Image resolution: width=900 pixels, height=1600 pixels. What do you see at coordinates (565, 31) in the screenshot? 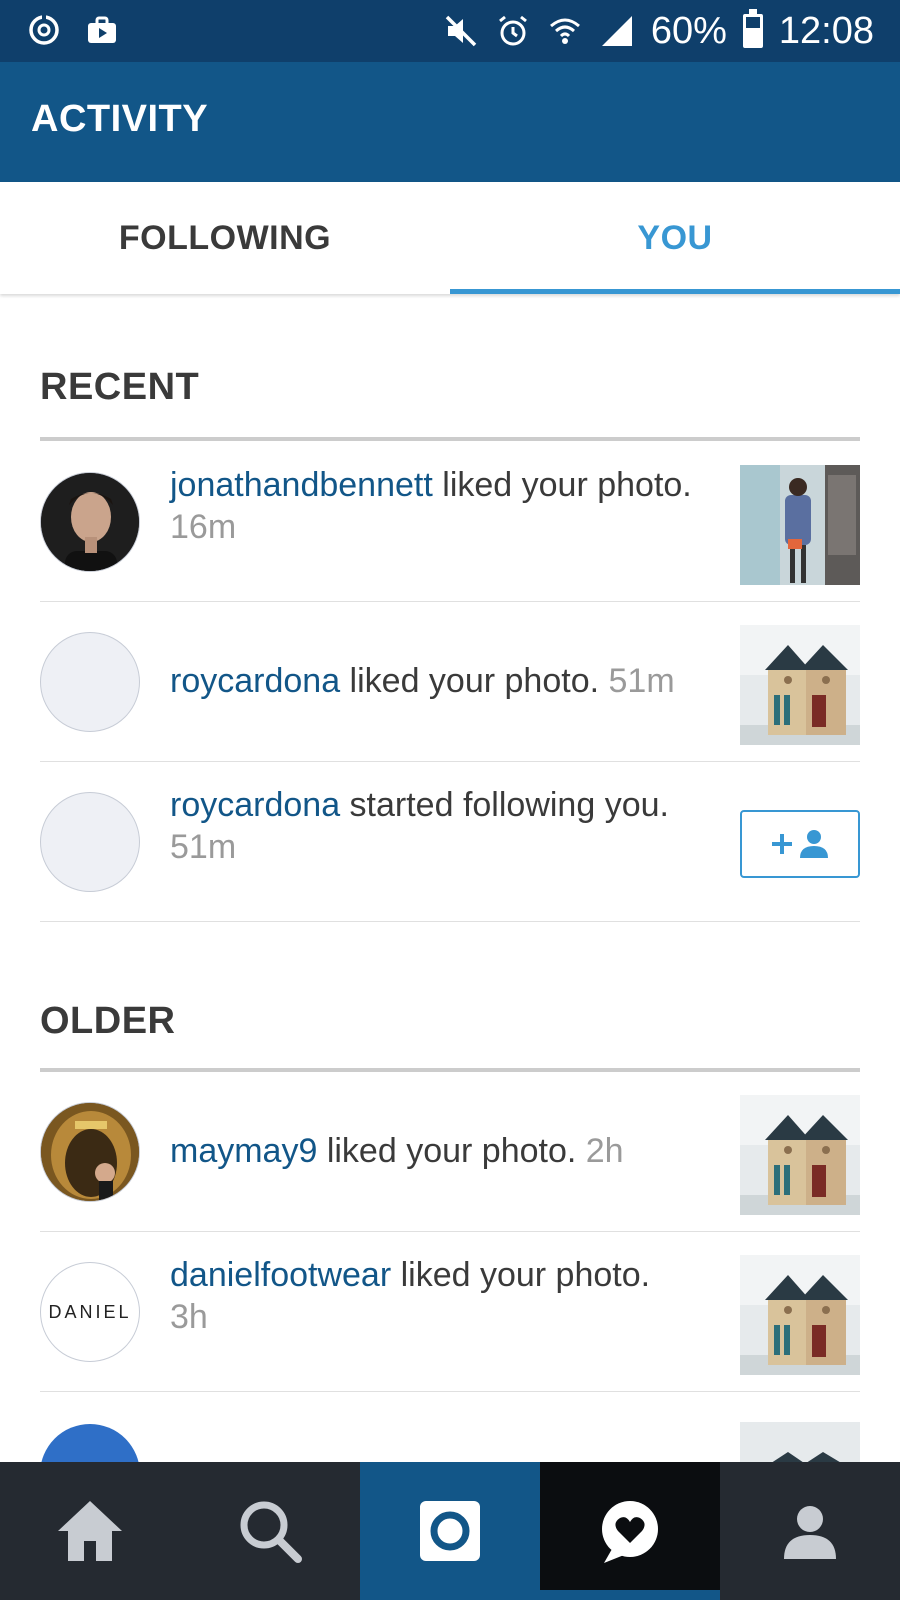
I see `wifi-icon` at bounding box center [565, 31].